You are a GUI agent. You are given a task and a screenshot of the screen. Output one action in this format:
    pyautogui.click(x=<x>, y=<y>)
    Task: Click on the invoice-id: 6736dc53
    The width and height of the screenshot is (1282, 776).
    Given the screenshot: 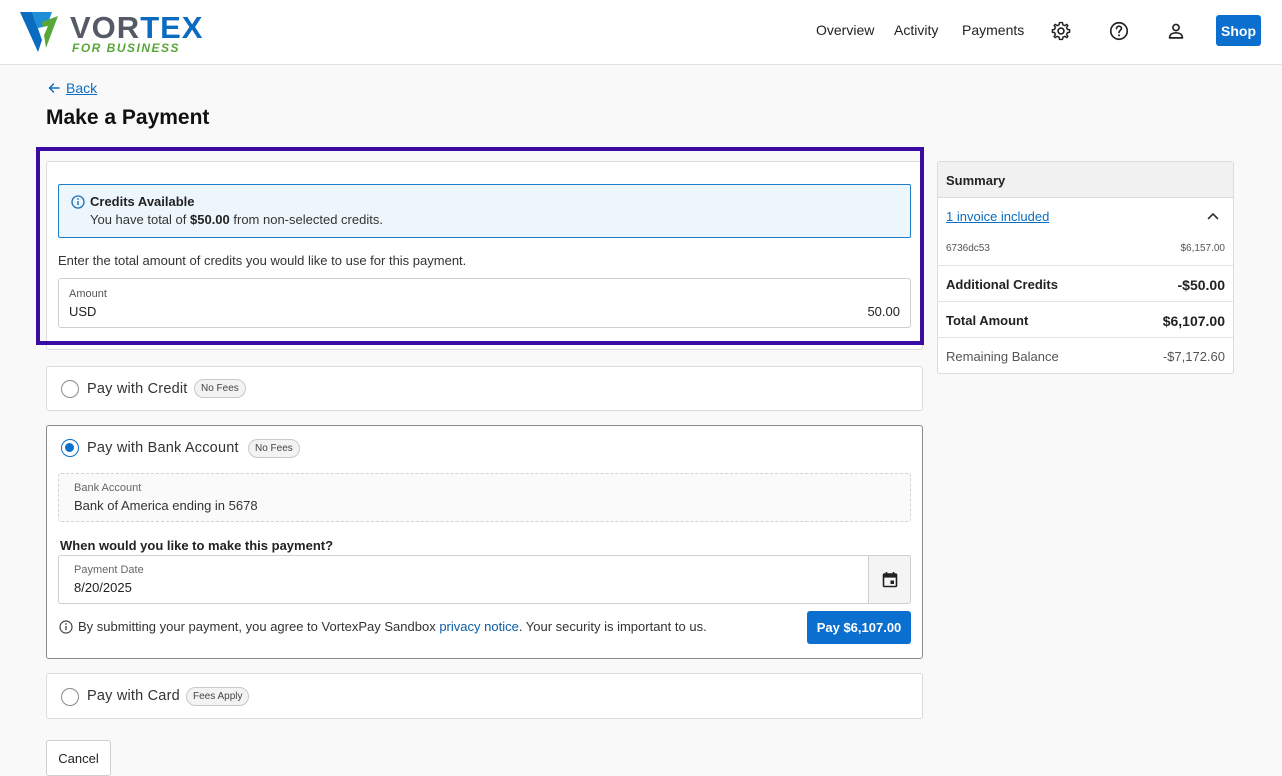 What is the action you would take?
    pyautogui.click(x=968, y=248)
    